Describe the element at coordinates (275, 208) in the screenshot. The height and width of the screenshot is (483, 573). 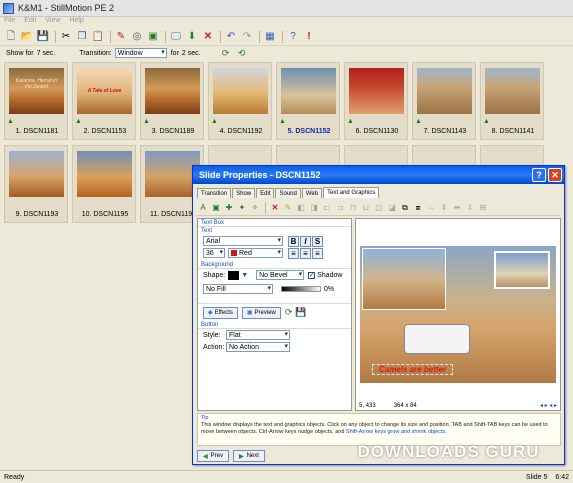
I see `delete-object-icon: ✕` at that location.